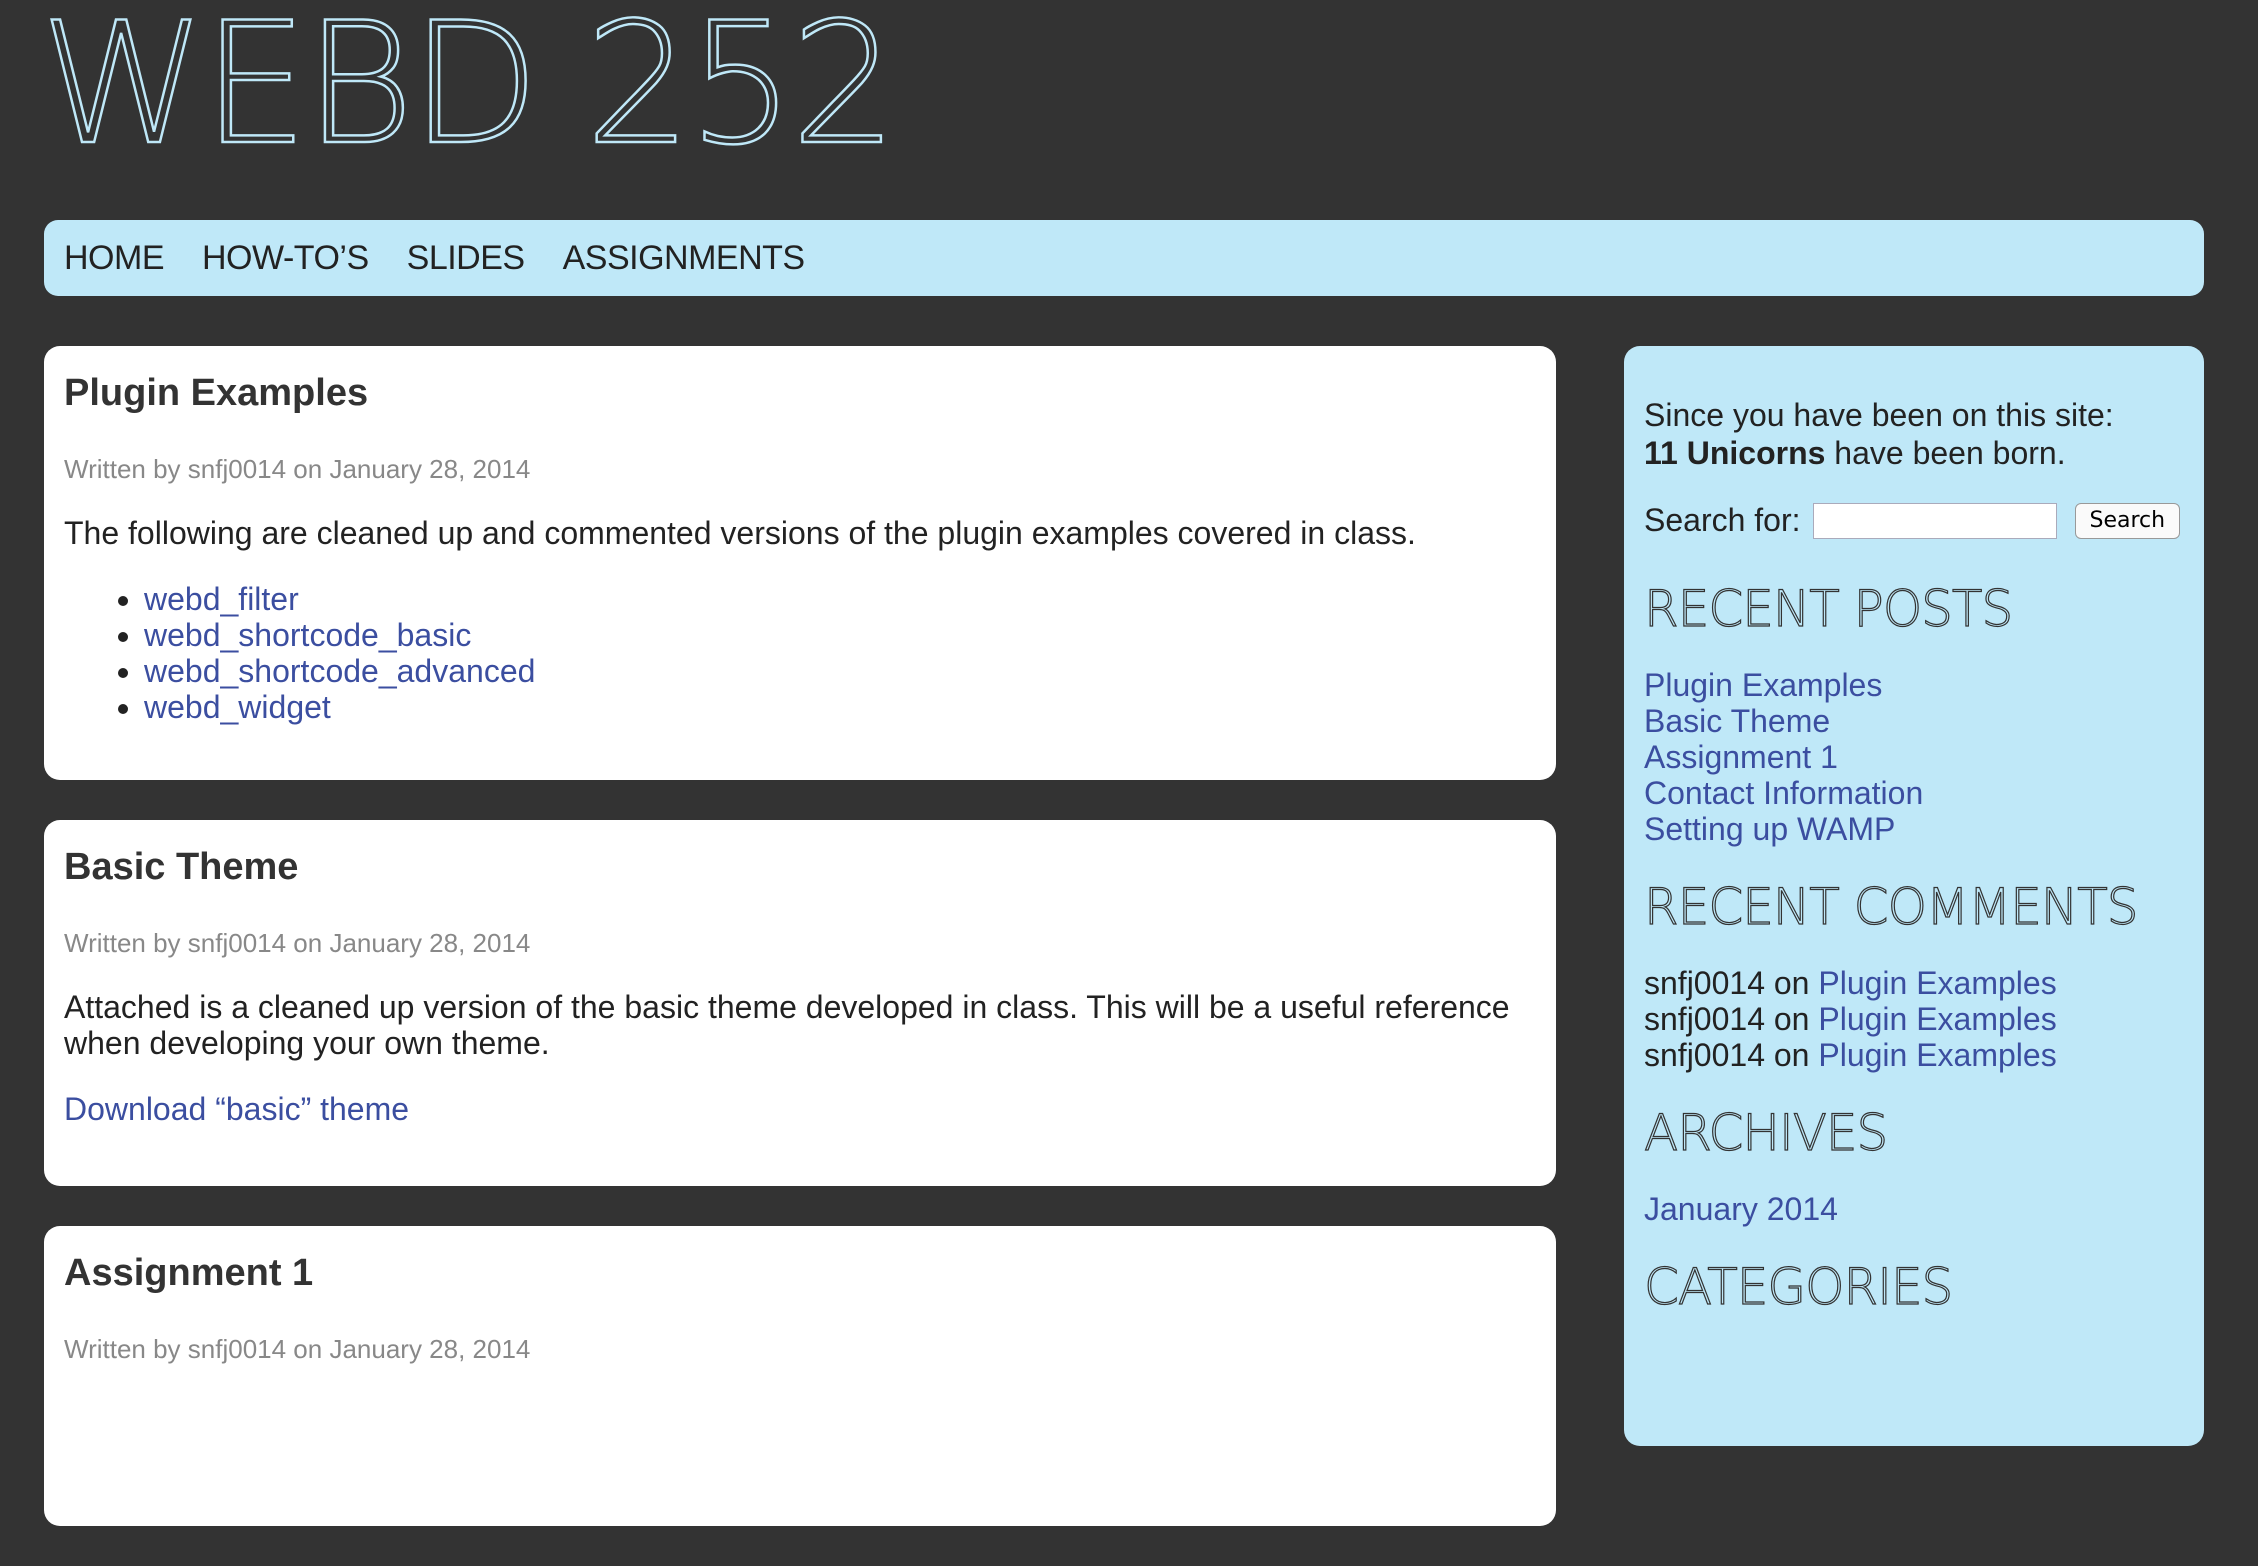 This screenshot has width=2258, height=1566. What do you see at coordinates (1765, 1132) in the screenshot?
I see `archives-title: ARCHIVES` at bounding box center [1765, 1132].